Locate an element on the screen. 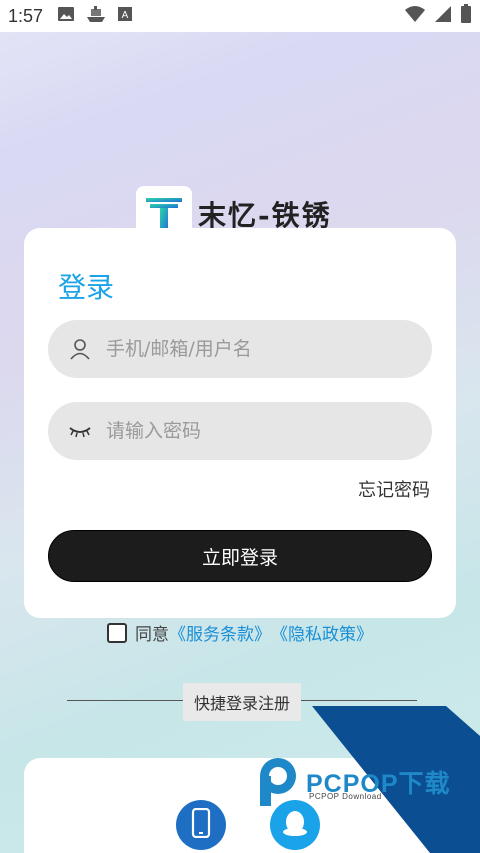 The image size is (480, 853). image-icon is located at coordinates (66, 16).